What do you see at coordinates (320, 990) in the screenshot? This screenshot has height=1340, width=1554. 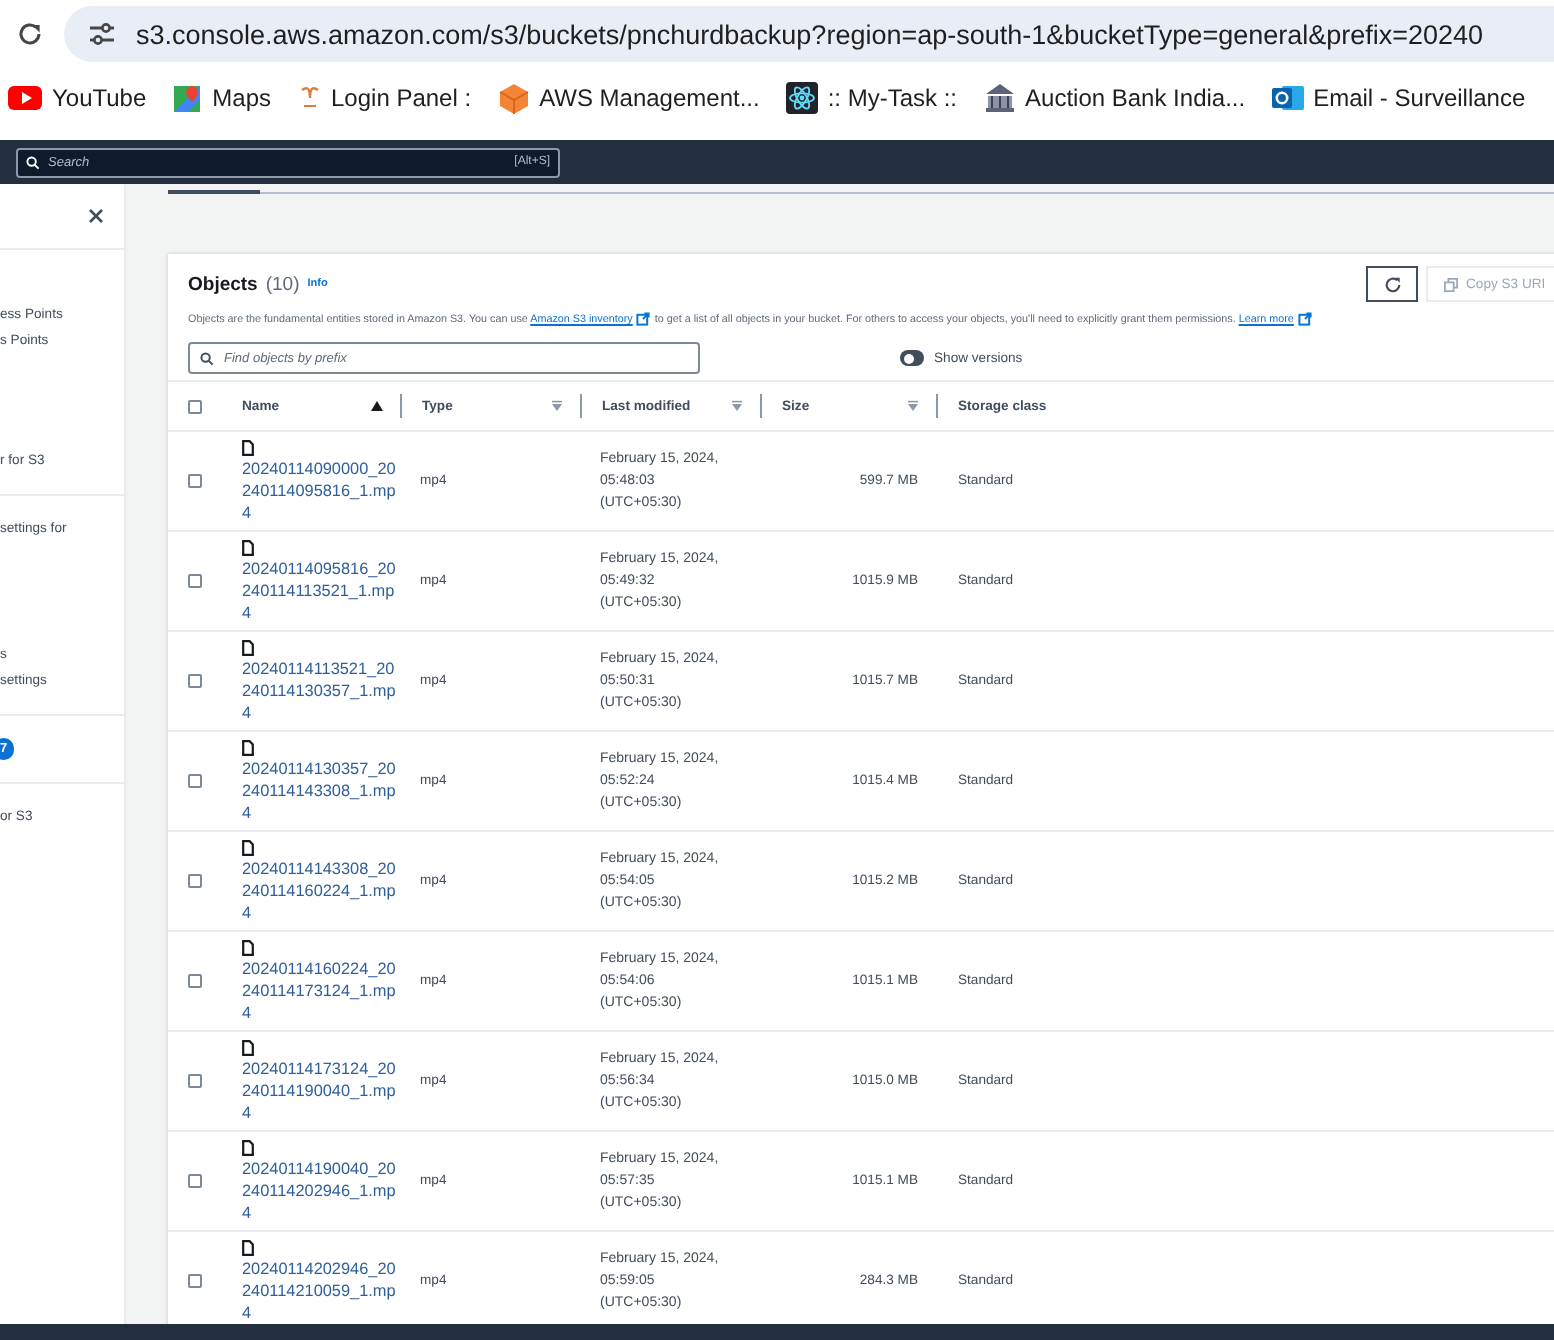 I see `object-name-link: 20240114160224_20240114173124_1.mp4` at bounding box center [320, 990].